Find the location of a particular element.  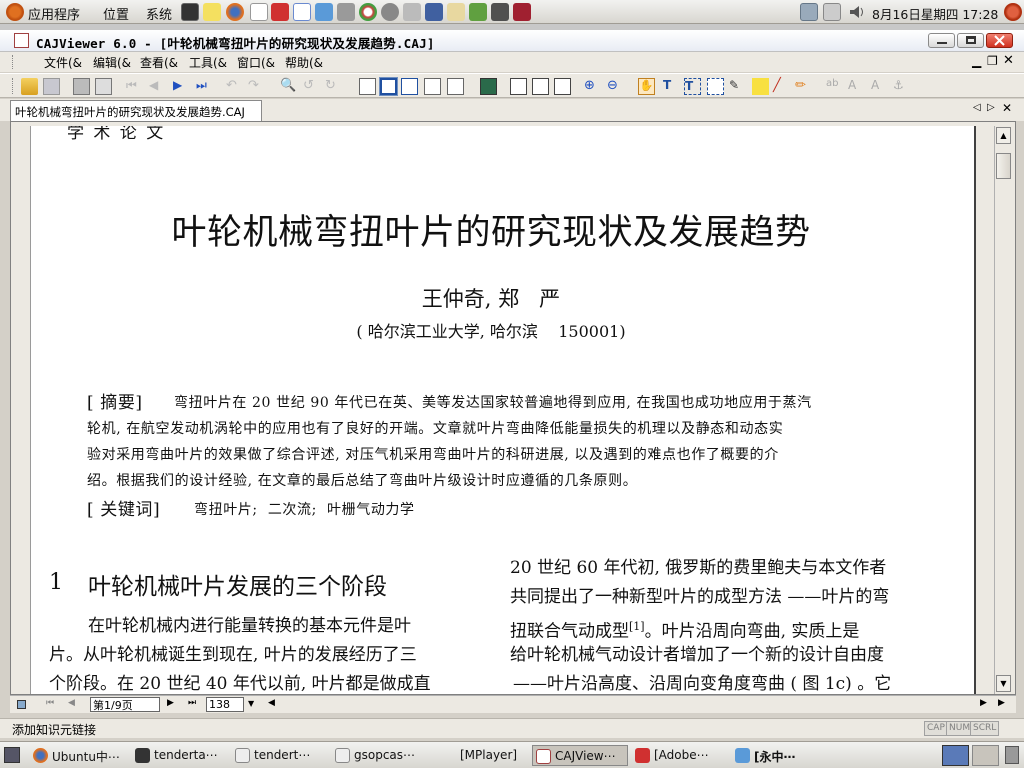

mdi-close-icon: ✕ is located at coordinates (1008, 60).